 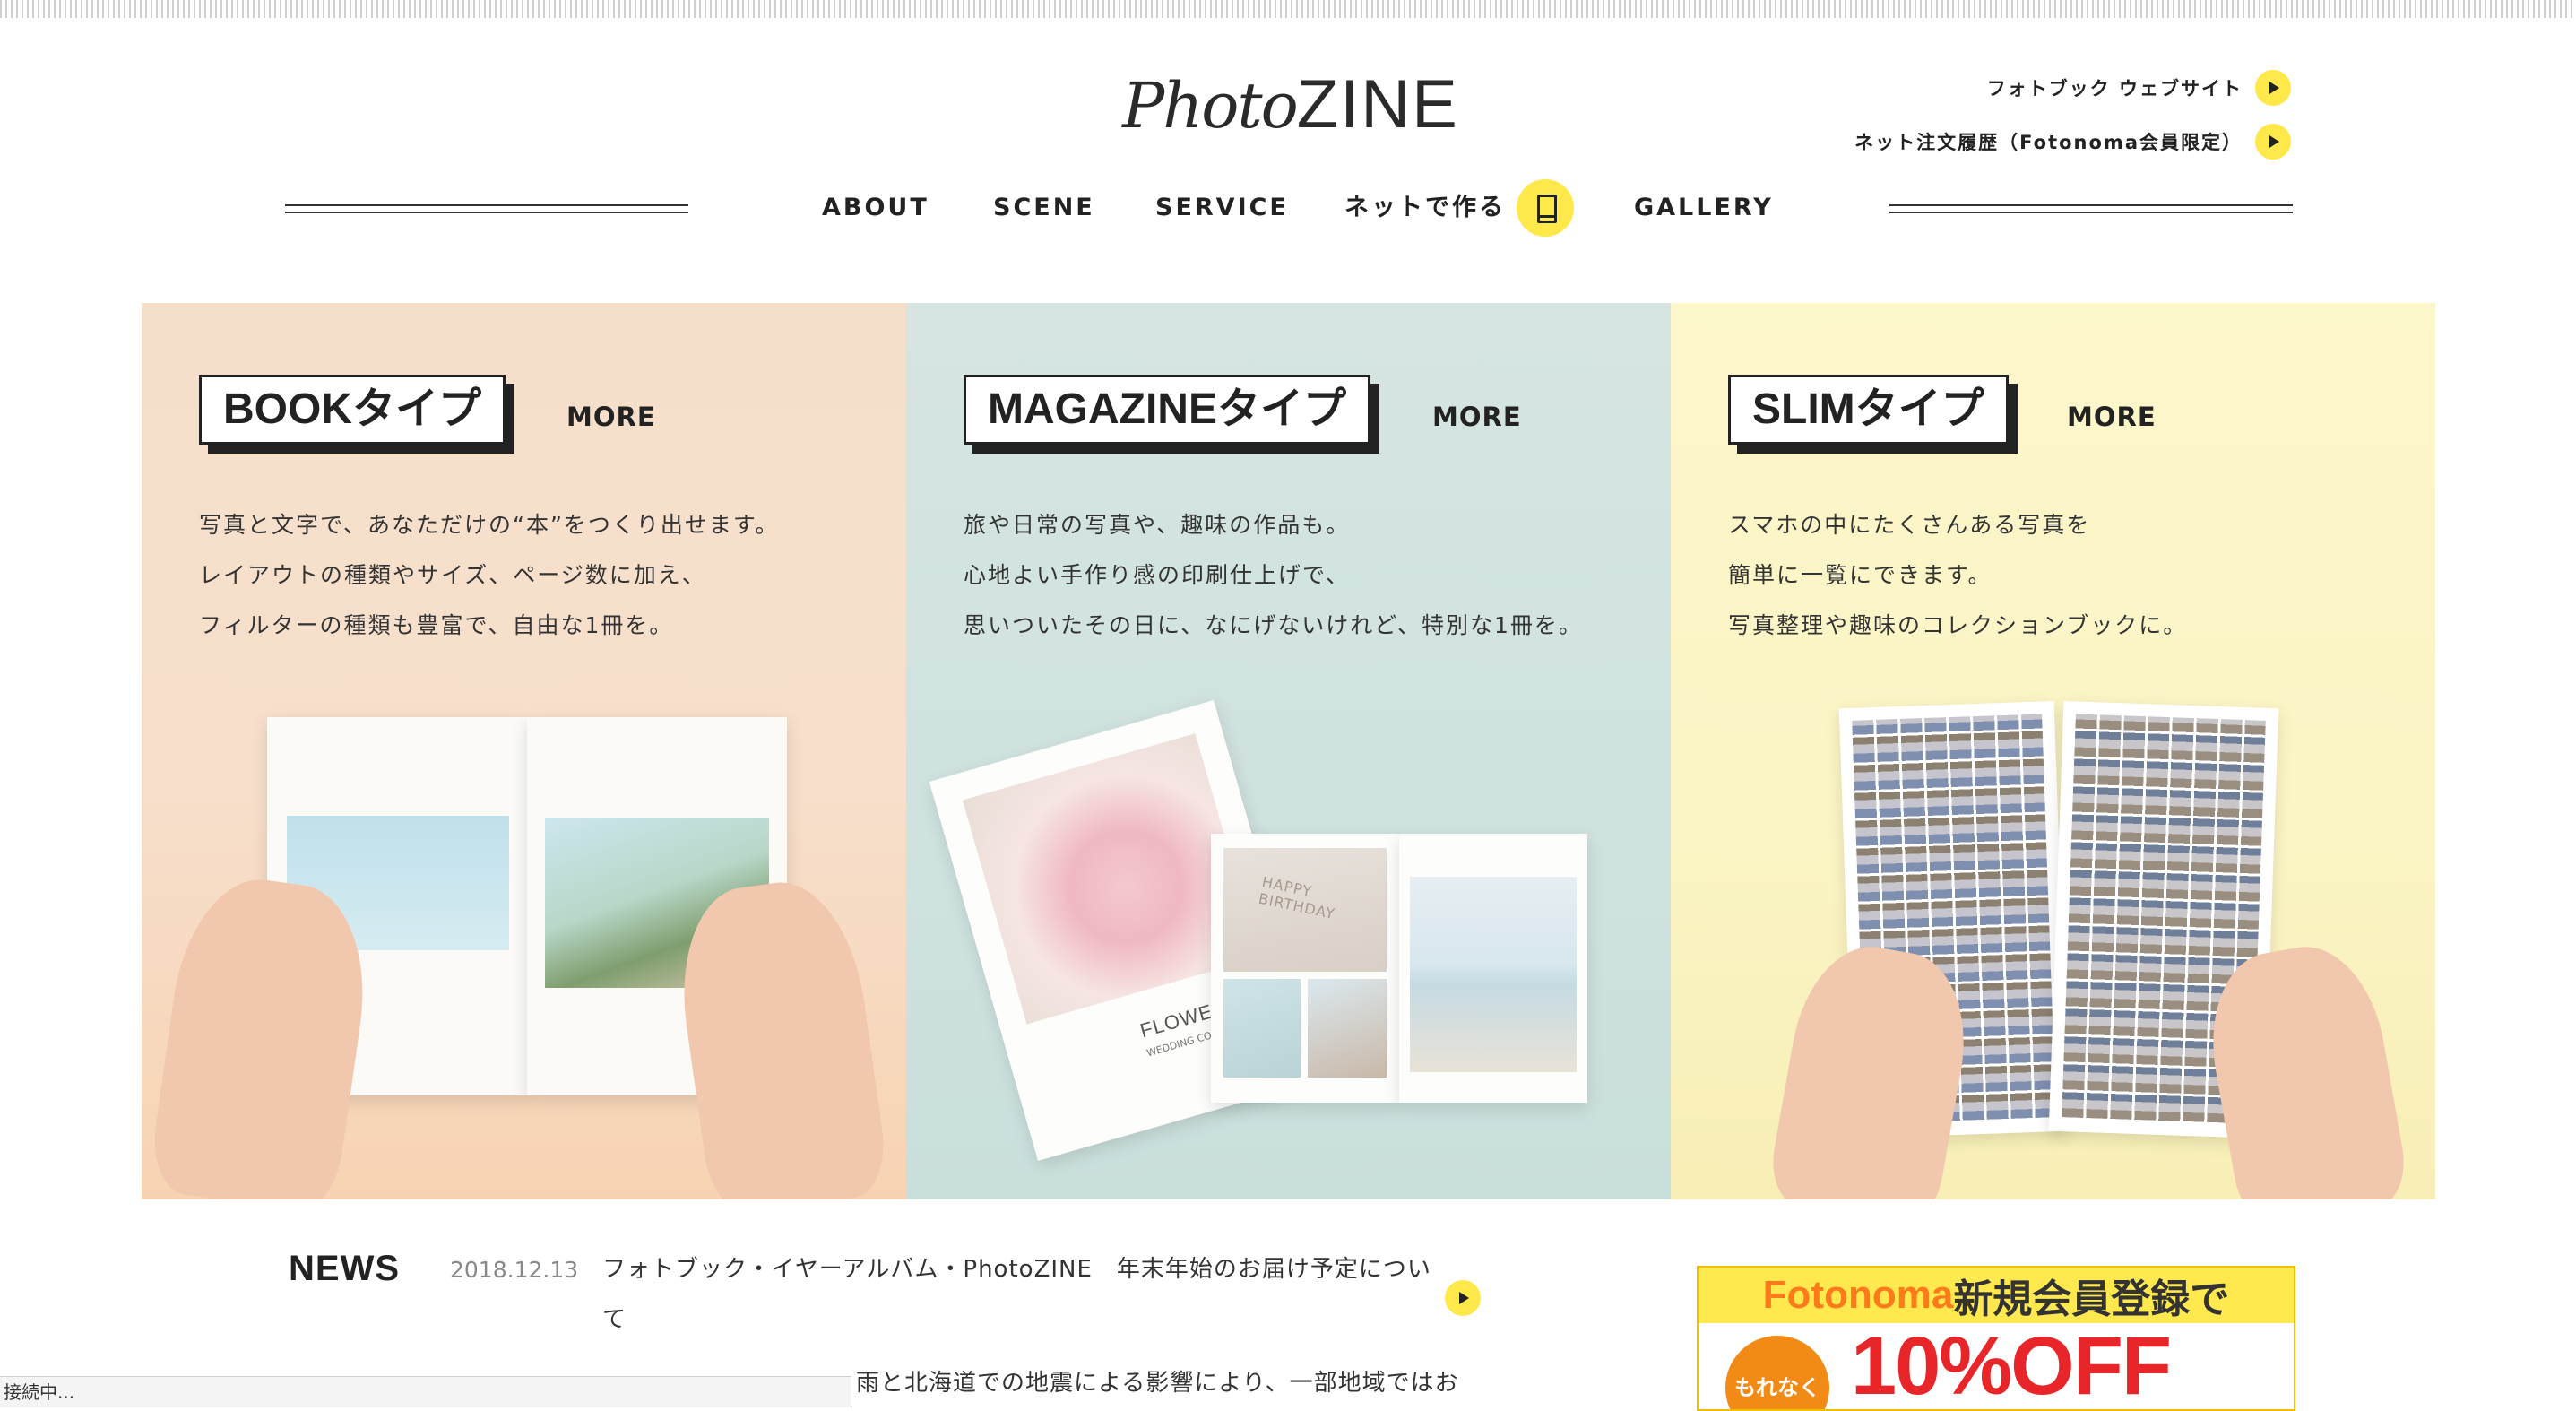 What do you see at coordinates (1044, 208) in the screenshot?
I see `nav-scene: SCENE` at bounding box center [1044, 208].